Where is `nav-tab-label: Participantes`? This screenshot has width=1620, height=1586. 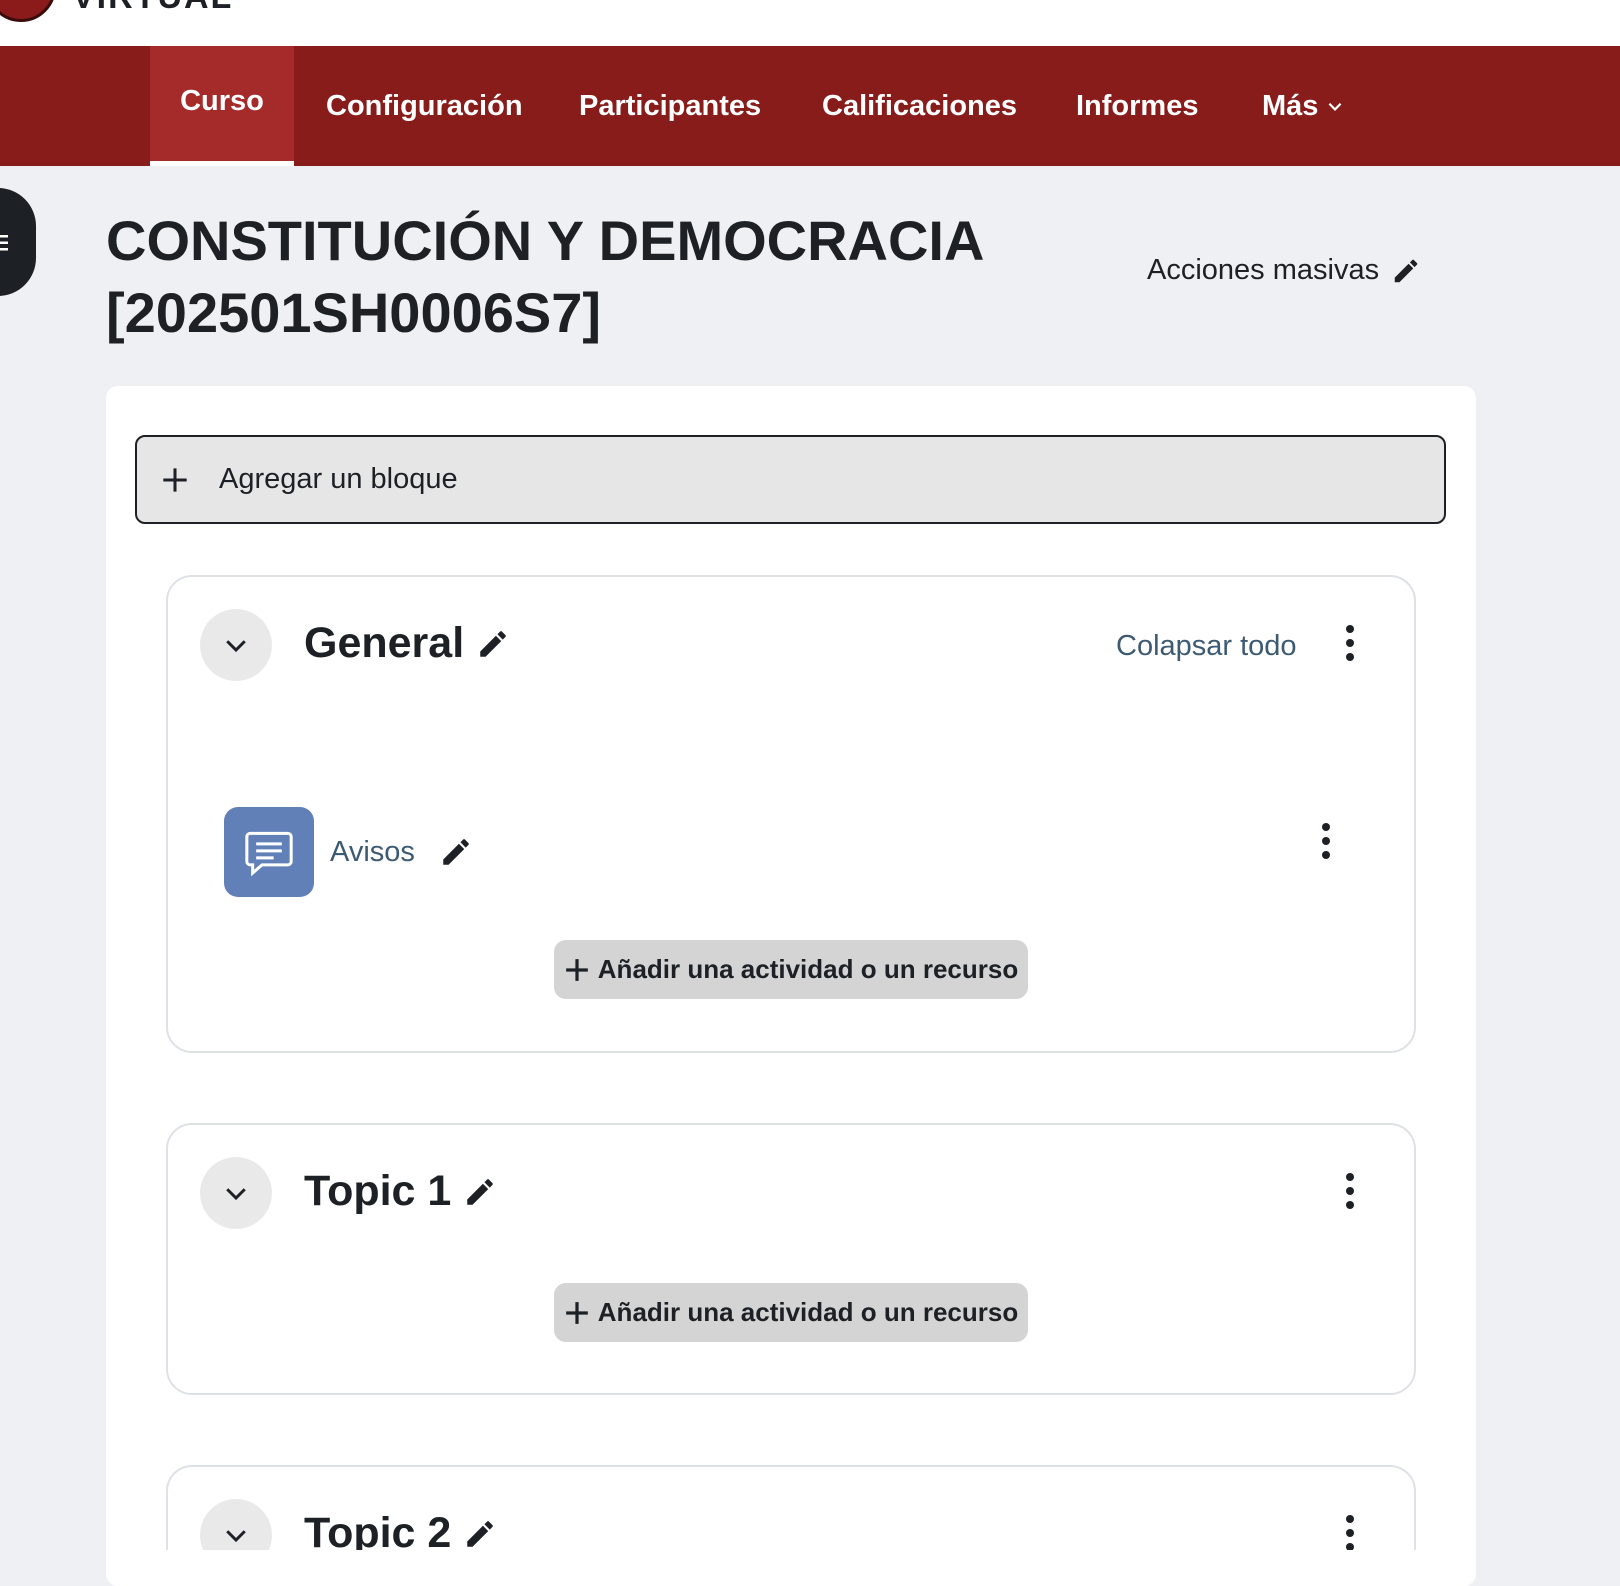
nav-tab-label: Participantes is located at coordinates (670, 105).